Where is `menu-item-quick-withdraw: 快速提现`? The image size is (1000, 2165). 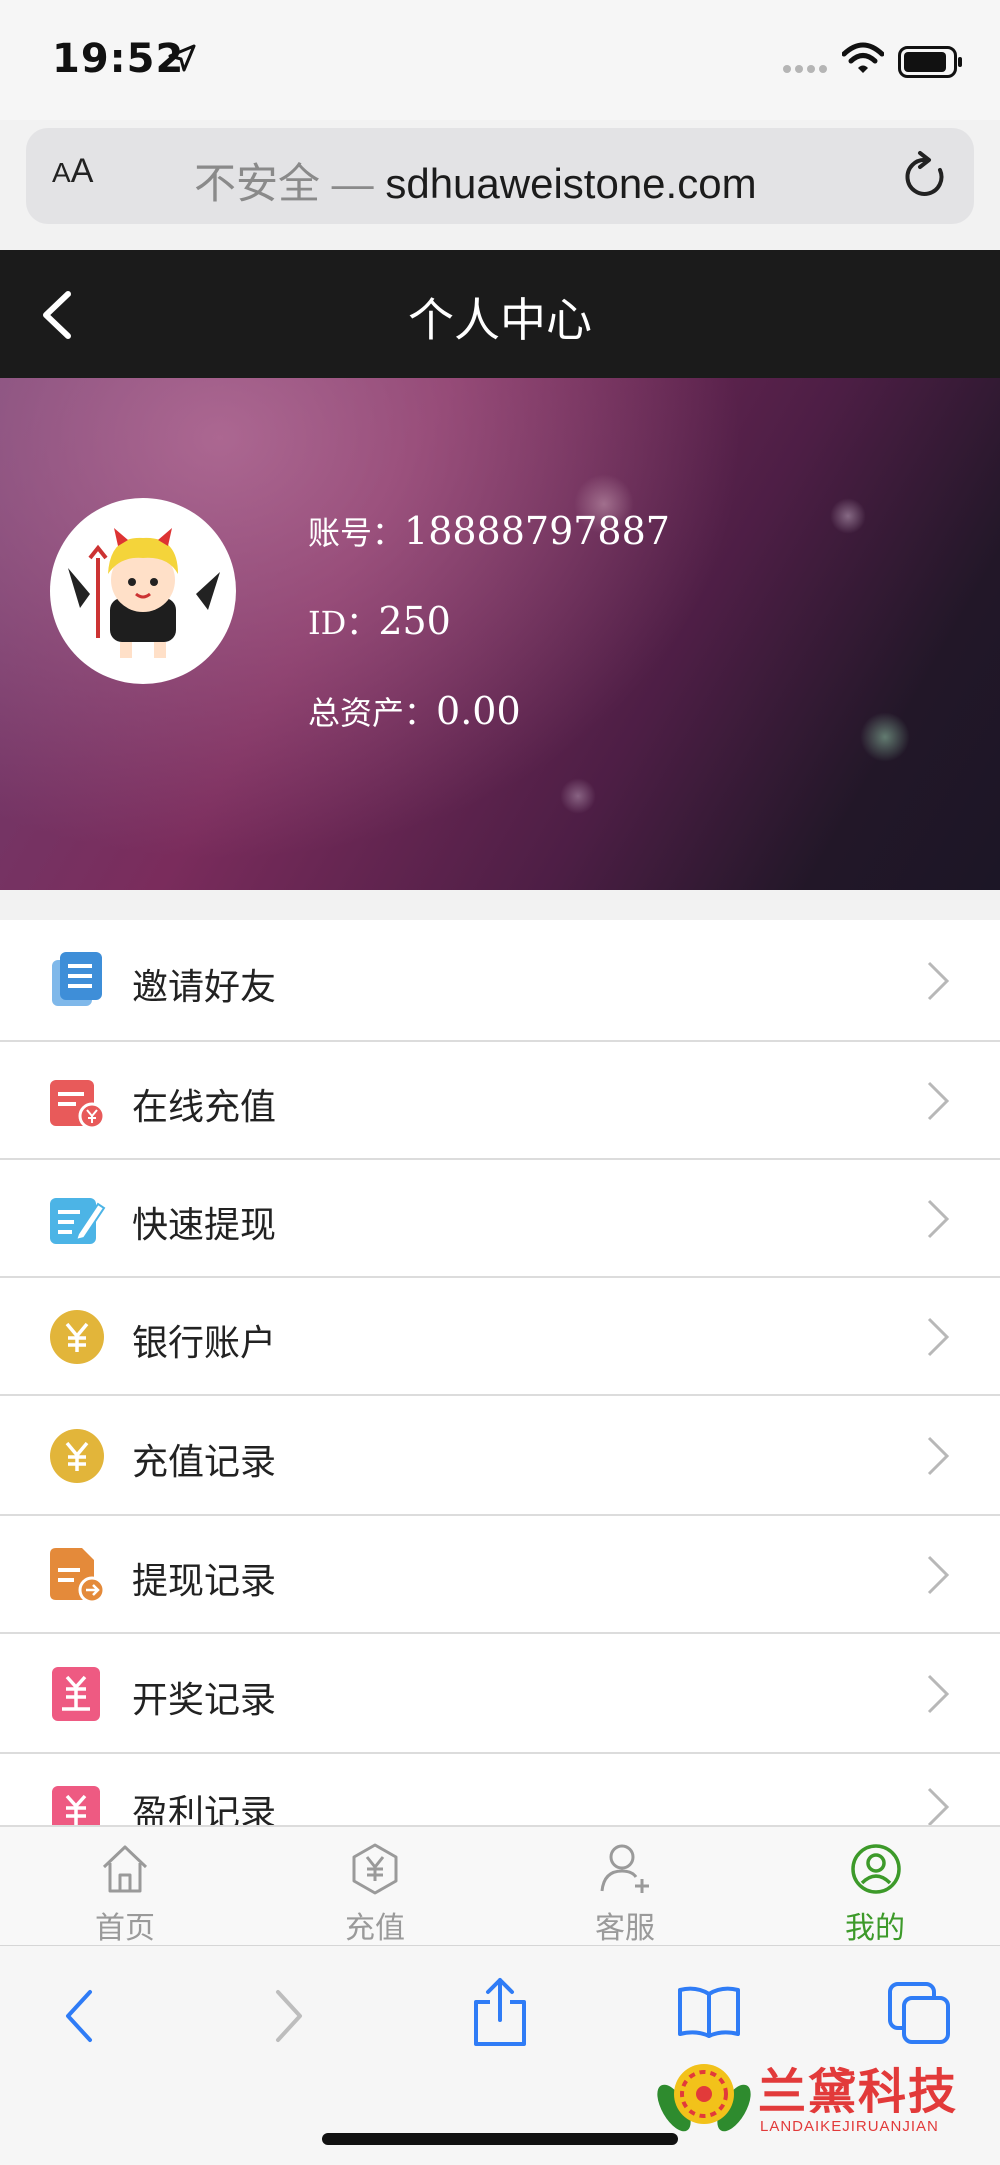 menu-item-quick-withdraw: 快速提现 is located at coordinates (500, 1219).